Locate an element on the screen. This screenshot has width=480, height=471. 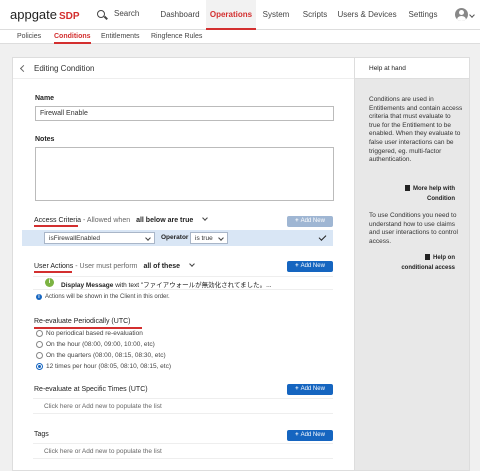
nav-dashboard: Dashboard is located at coordinates (180, 15).